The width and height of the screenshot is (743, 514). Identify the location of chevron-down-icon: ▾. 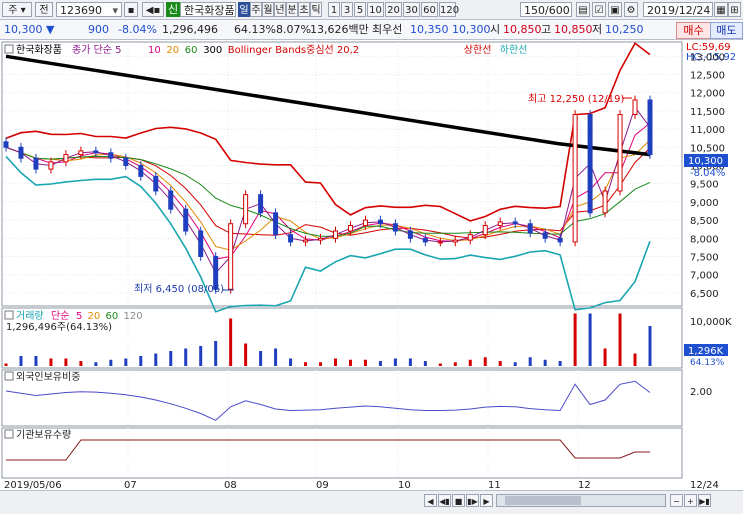
(115, 10).